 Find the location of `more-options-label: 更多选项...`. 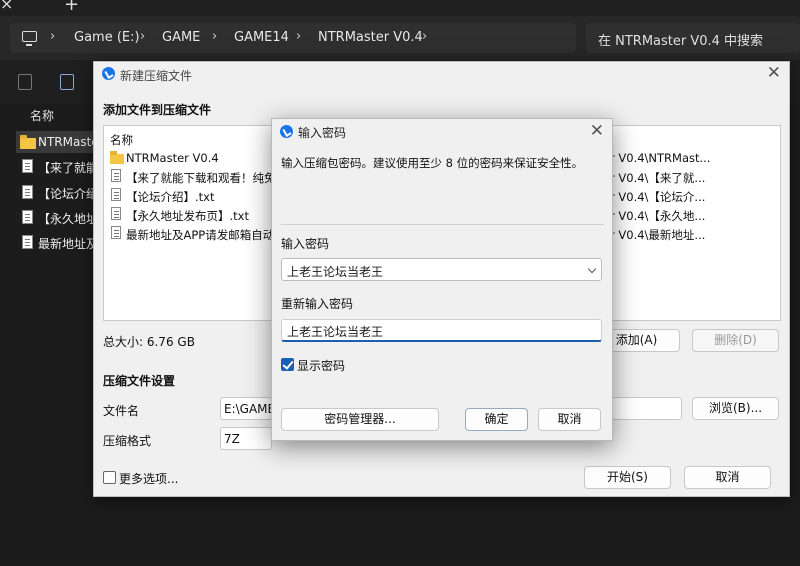

more-options-label: 更多选项... is located at coordinates (148, 478).